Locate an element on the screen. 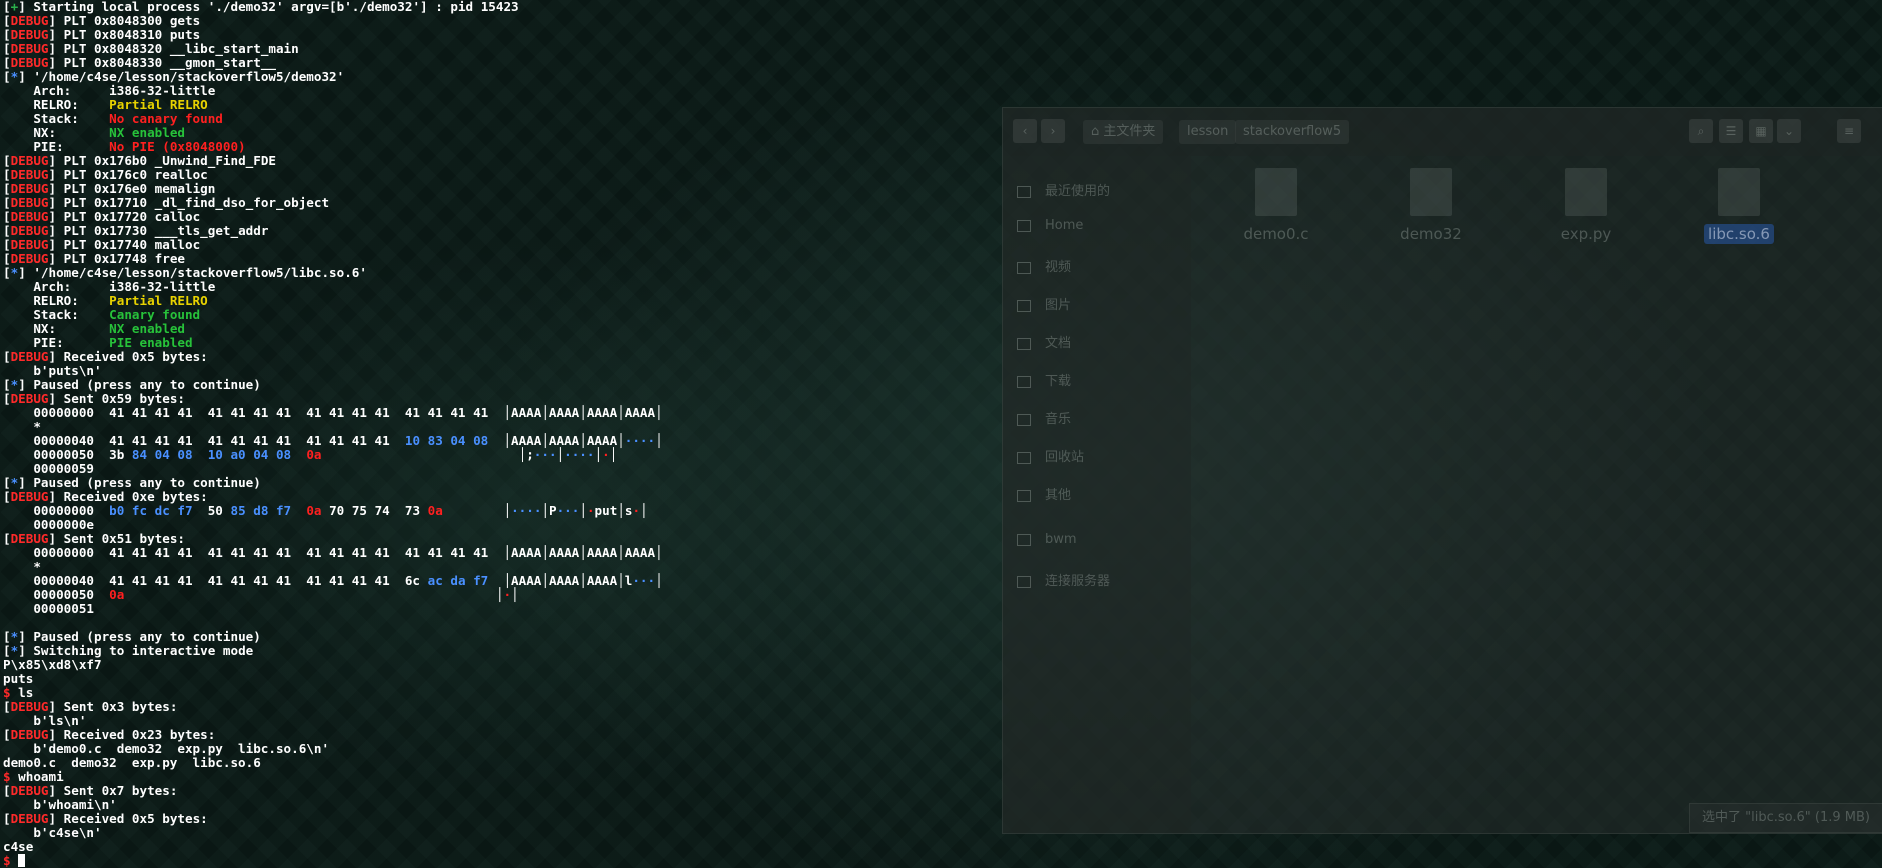 The image size is (1882, 868). terminal-line: [DEBUG] PLT 0x8048320 __libc_start_main is located at coordinates (333, 49).